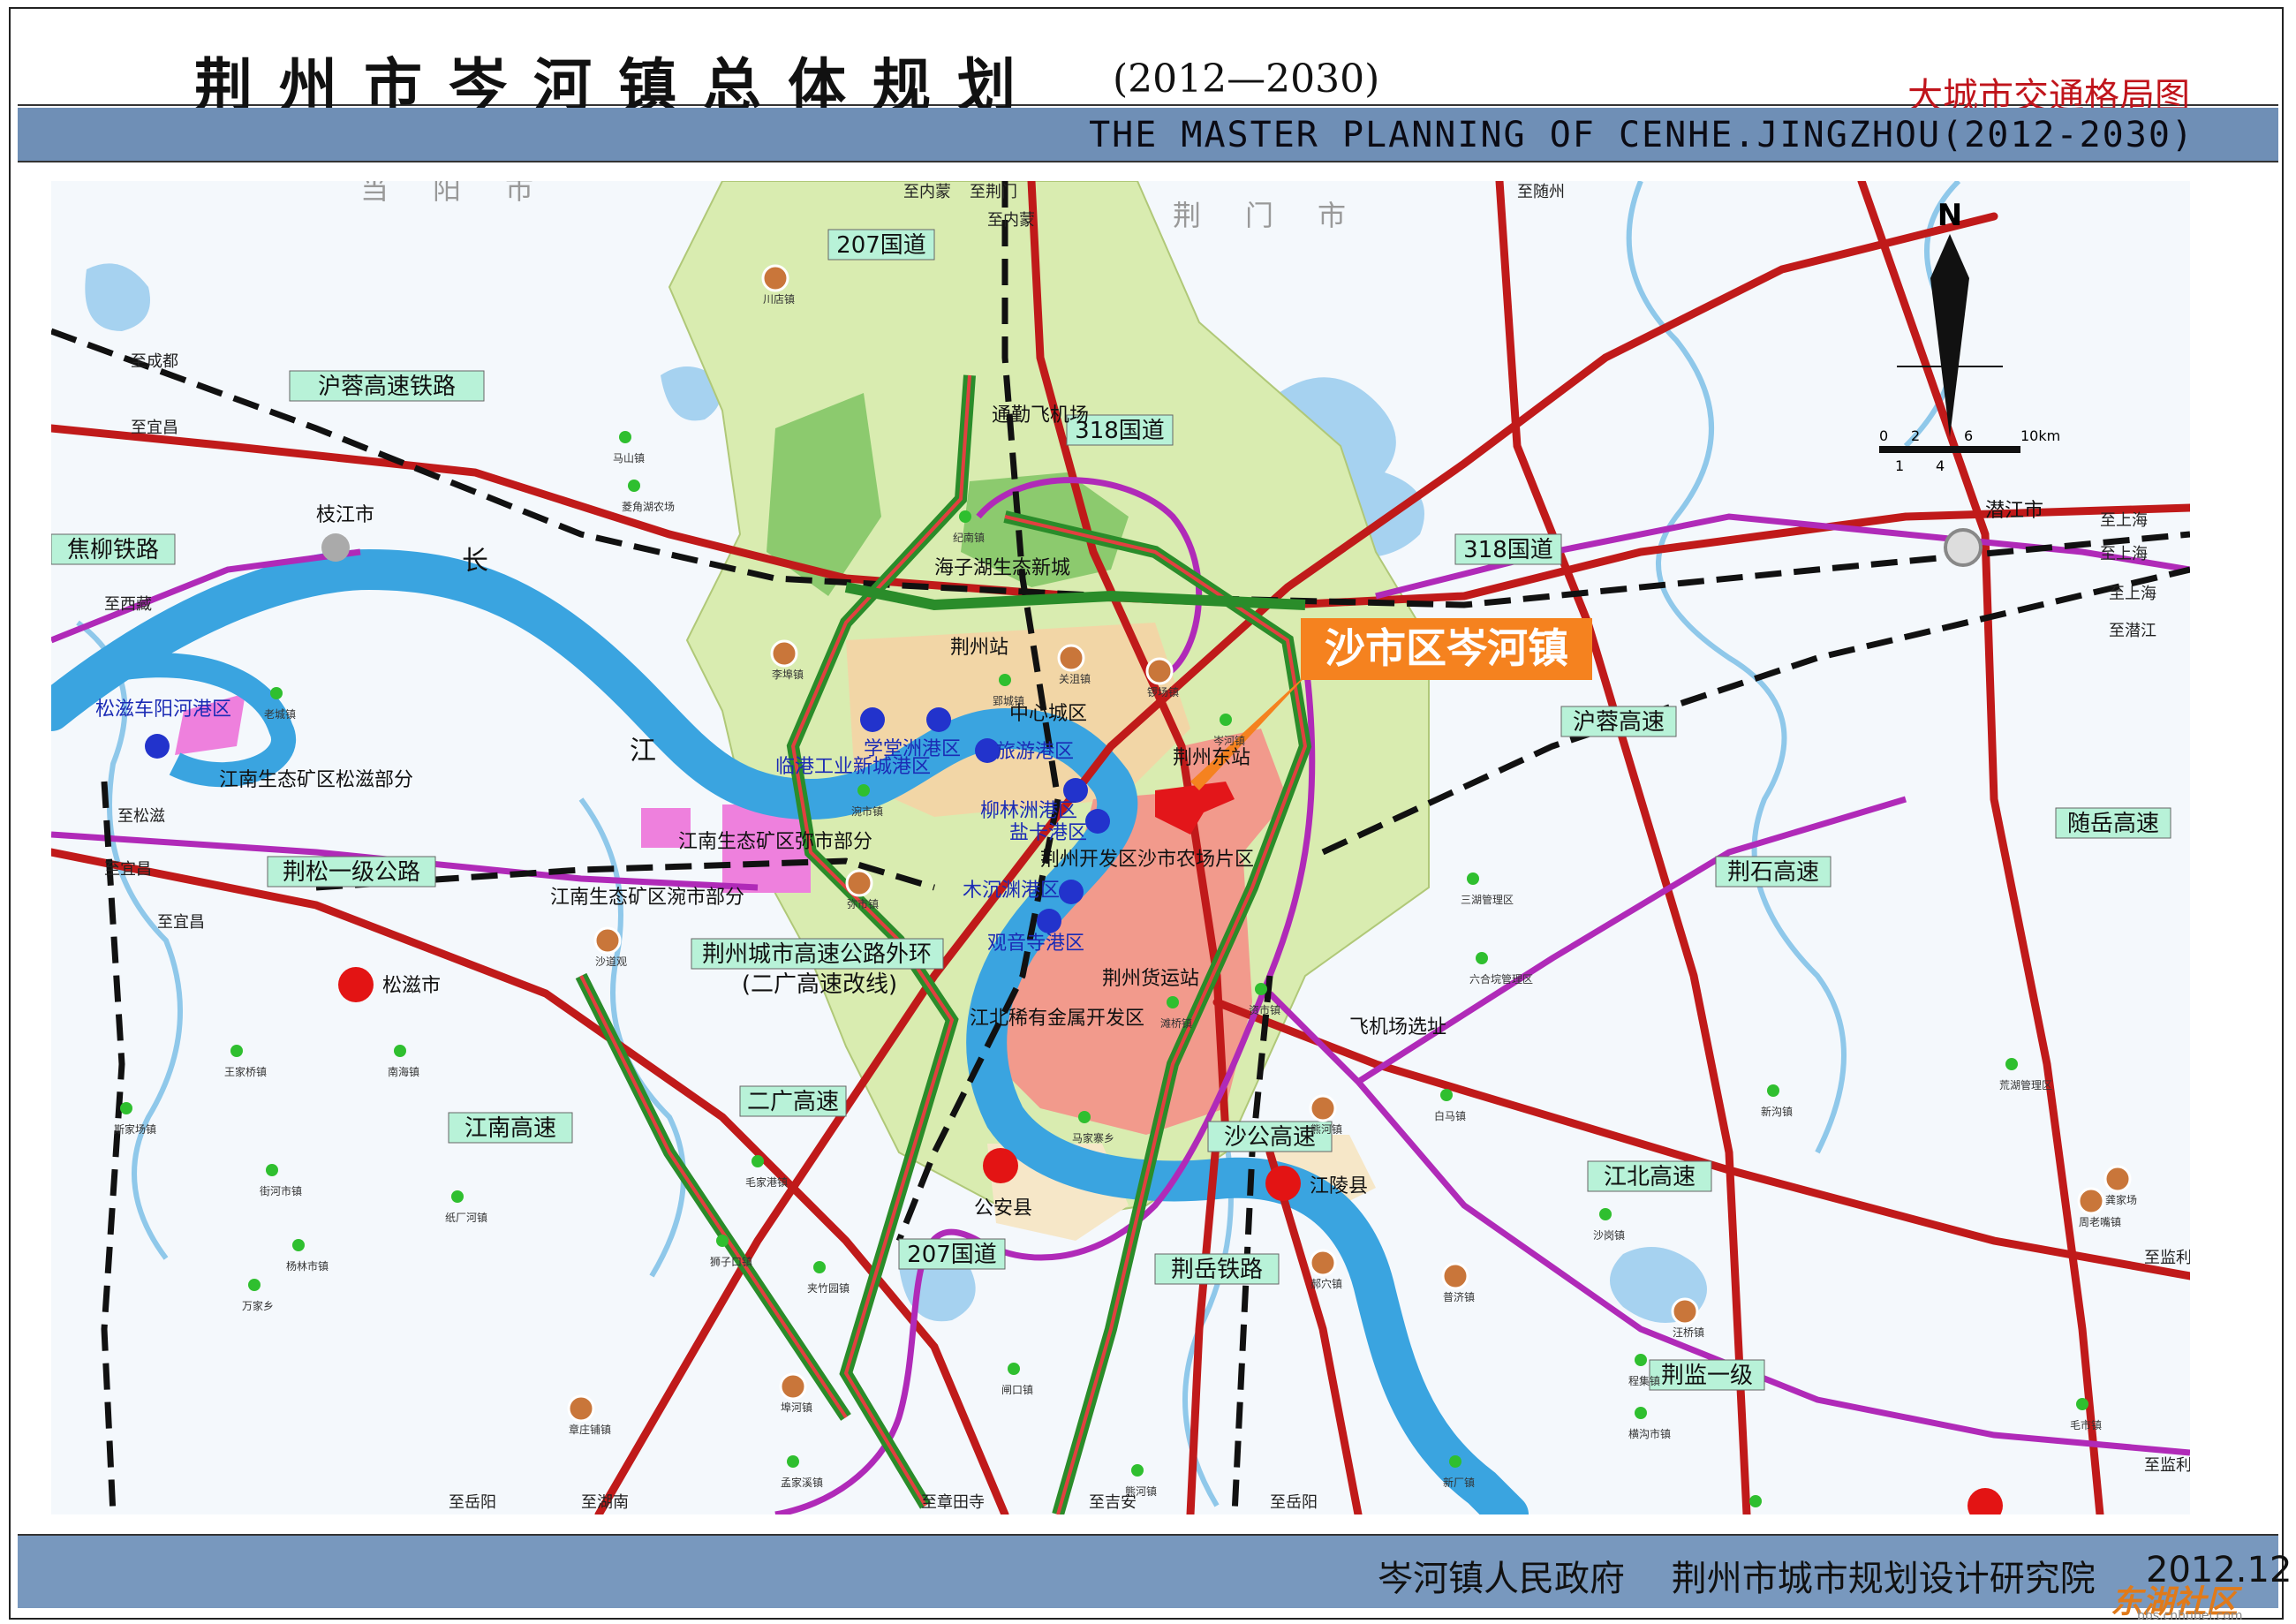 This screenshot has width=2296, height=1624. I want to click on scale-6: 6, so click(1968, 435).